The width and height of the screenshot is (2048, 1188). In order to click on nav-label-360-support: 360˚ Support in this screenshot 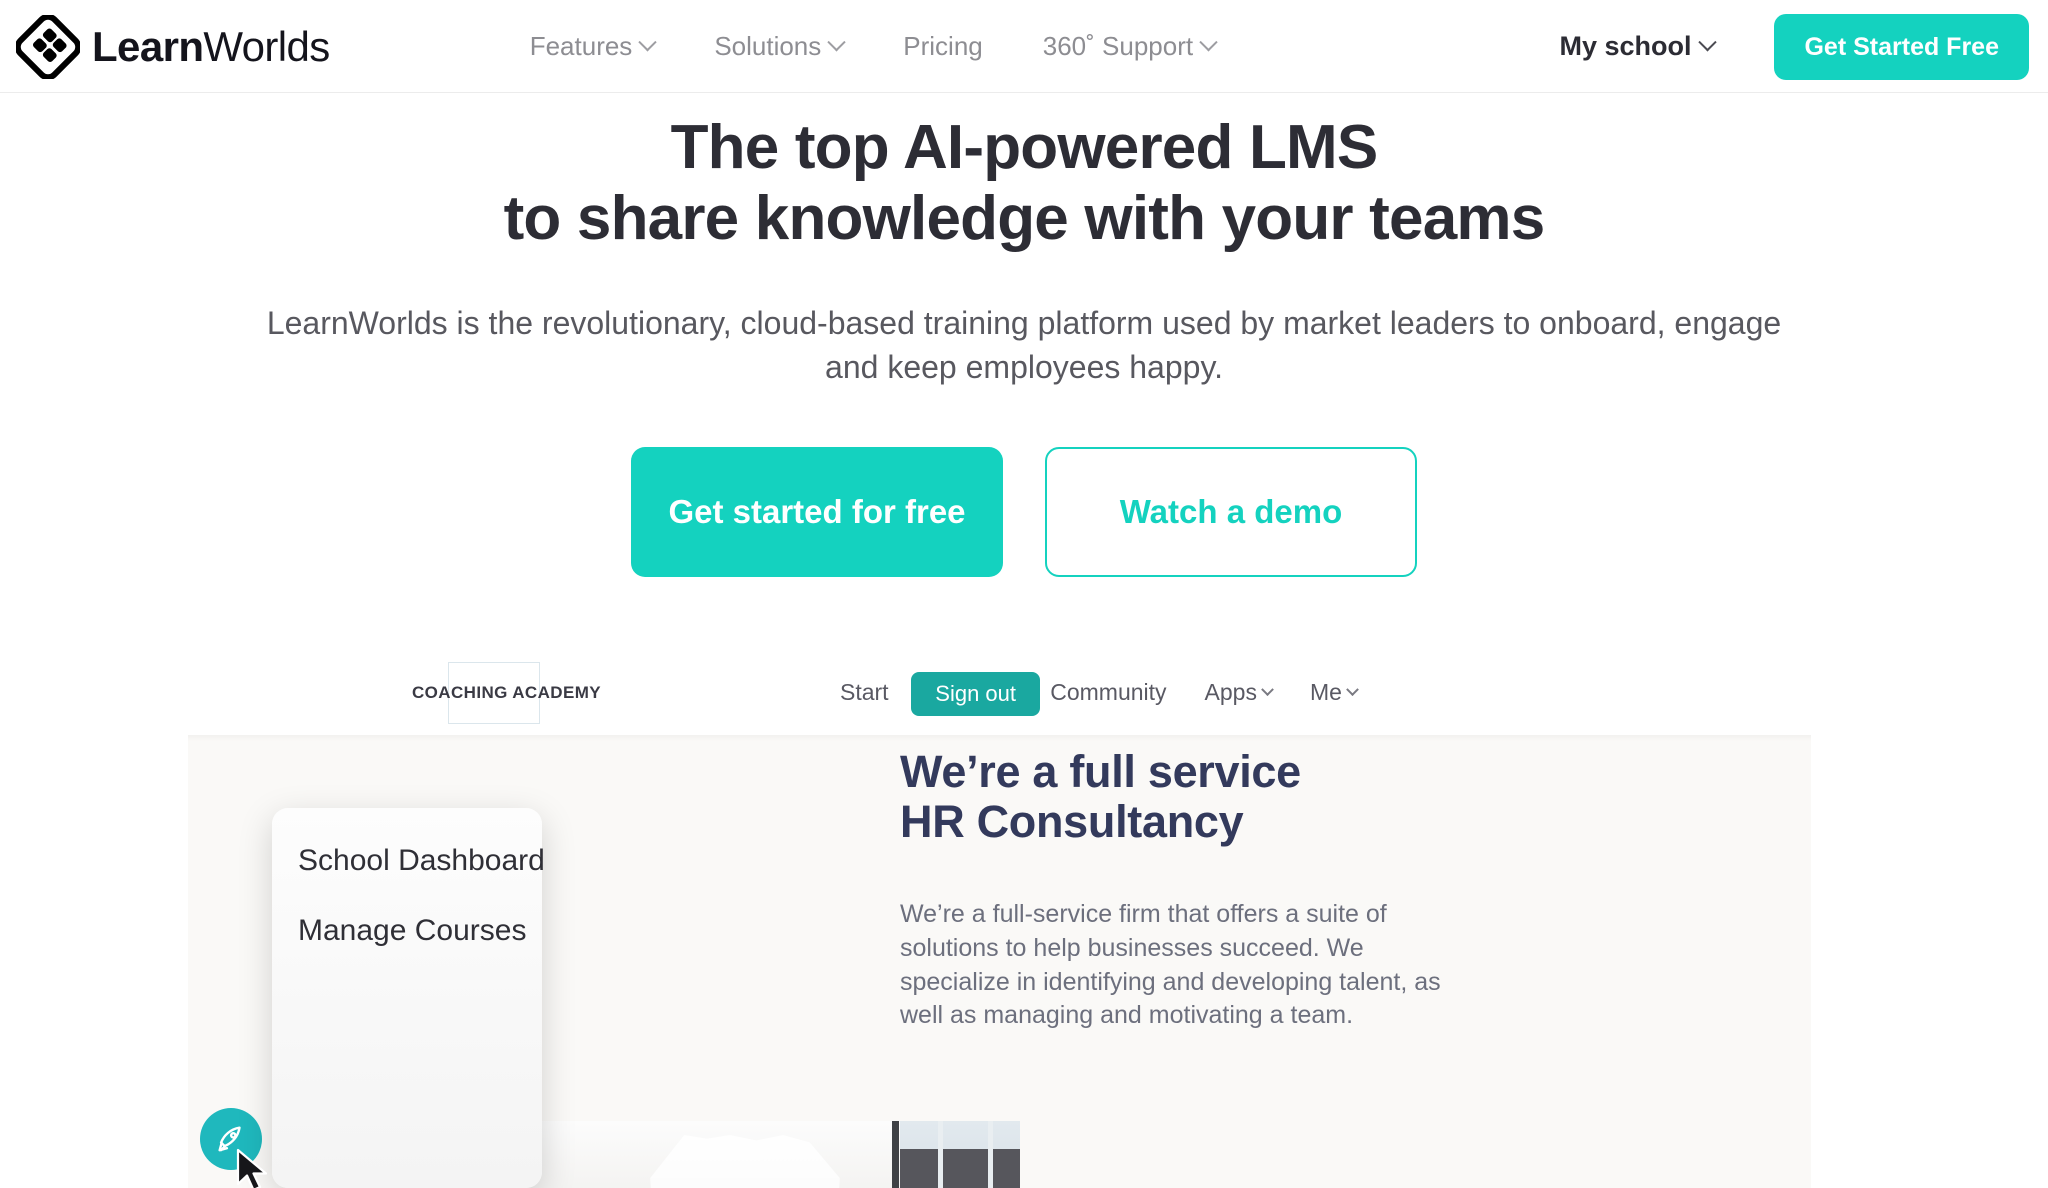, I will do `click(1118, 46)`.